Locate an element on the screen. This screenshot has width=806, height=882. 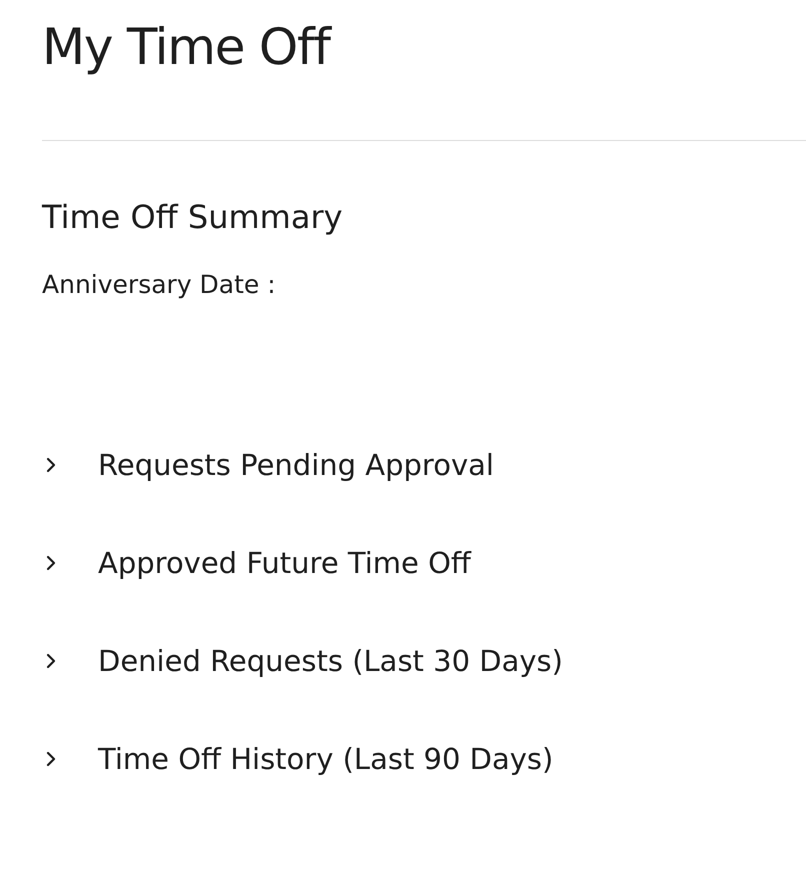
section-heading: Time Off Summary is located at coordinates (193, 217).